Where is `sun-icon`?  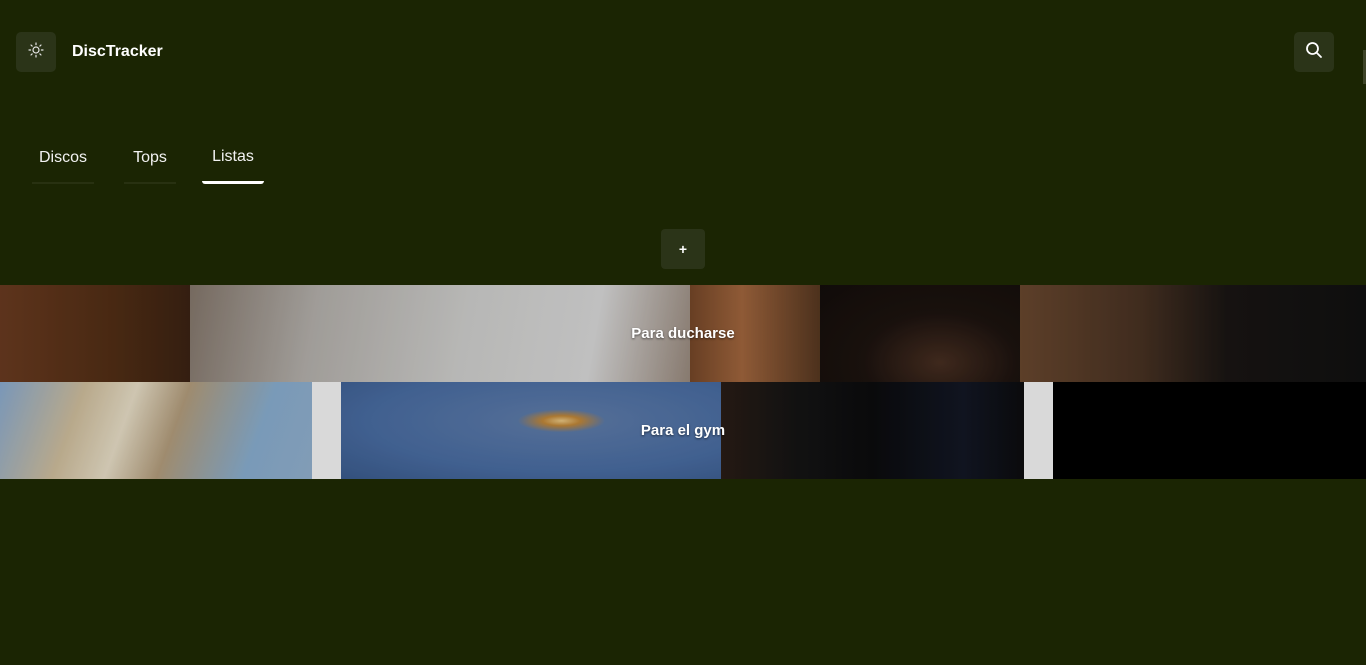
sun-icon is located at coordinates (36, 52).